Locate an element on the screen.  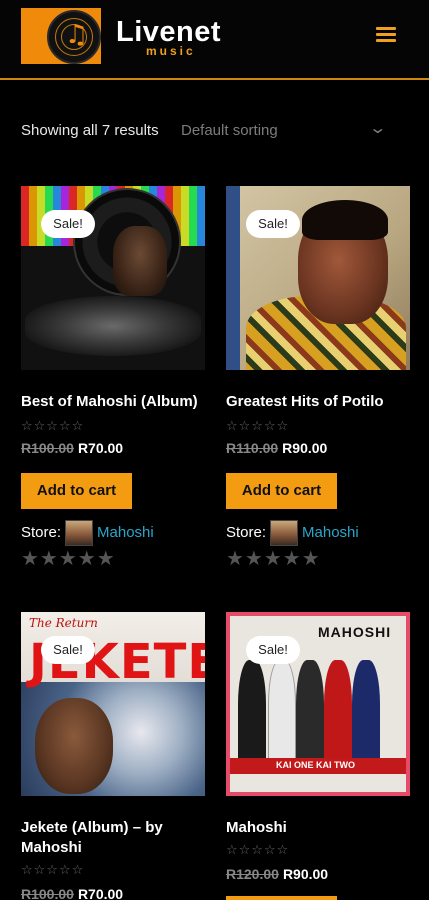
result-count: Showing all 7 results is located at coordinates (90, 130).